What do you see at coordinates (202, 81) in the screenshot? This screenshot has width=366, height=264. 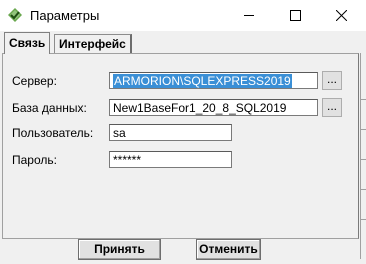 I see `server-value: ARMORION\SQLEXPRESS2019` at bounding box center [202, 81].